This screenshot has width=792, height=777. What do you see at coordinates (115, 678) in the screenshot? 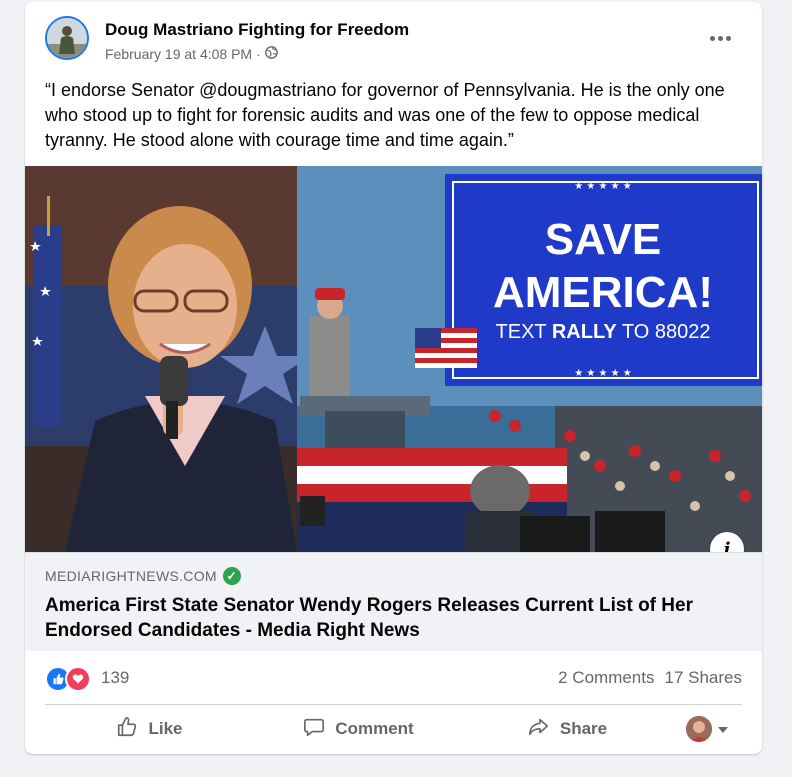
I see `reaction-count: 139` at bounding box center [115, 678].